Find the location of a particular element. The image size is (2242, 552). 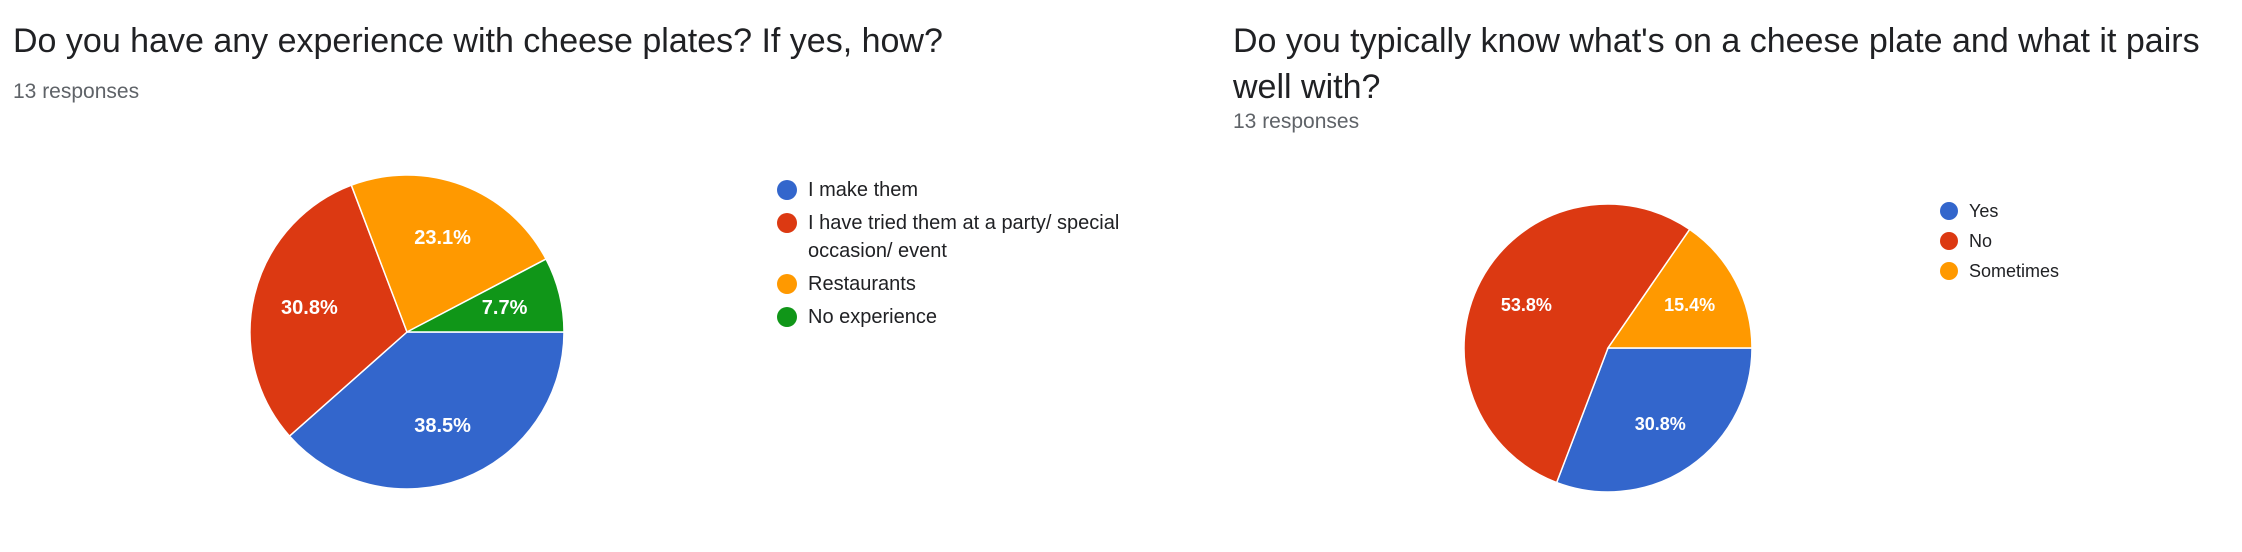

legend-label: I make them is located at coordinates (863, 190).